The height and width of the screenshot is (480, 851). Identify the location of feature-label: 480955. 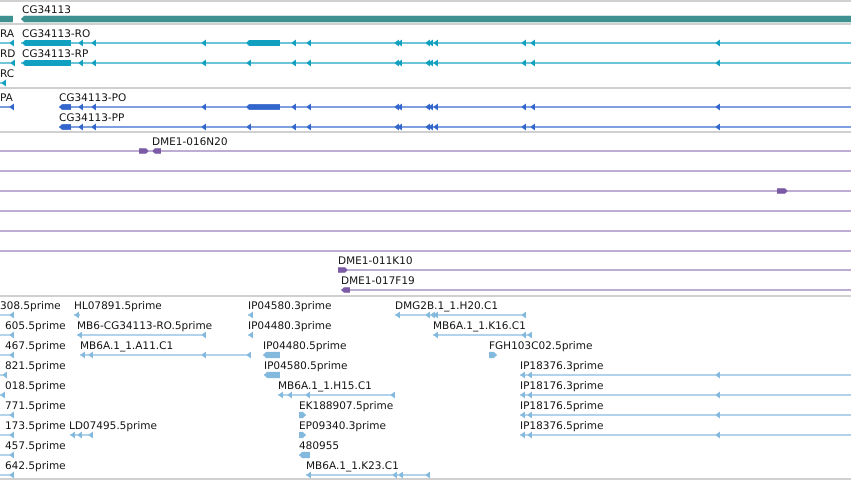
(319, 446).